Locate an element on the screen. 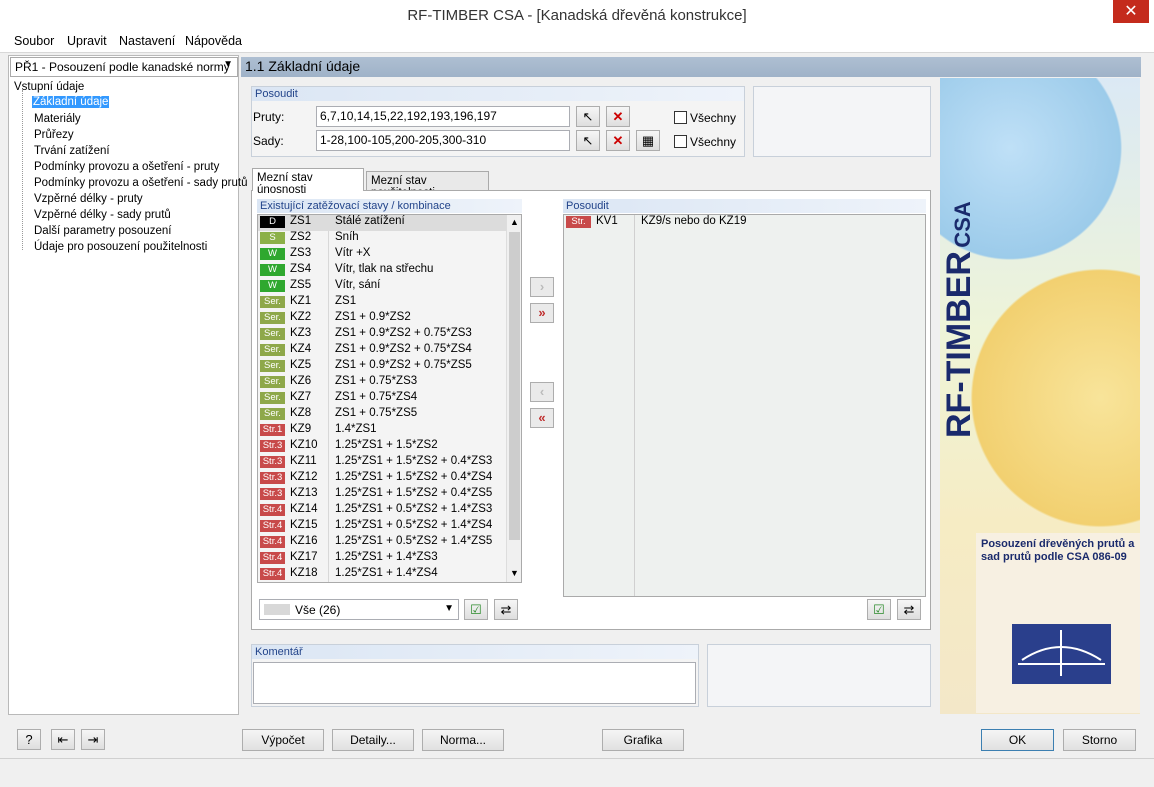  load-type-badge: Str.3 is located at coordinates (272, 446).